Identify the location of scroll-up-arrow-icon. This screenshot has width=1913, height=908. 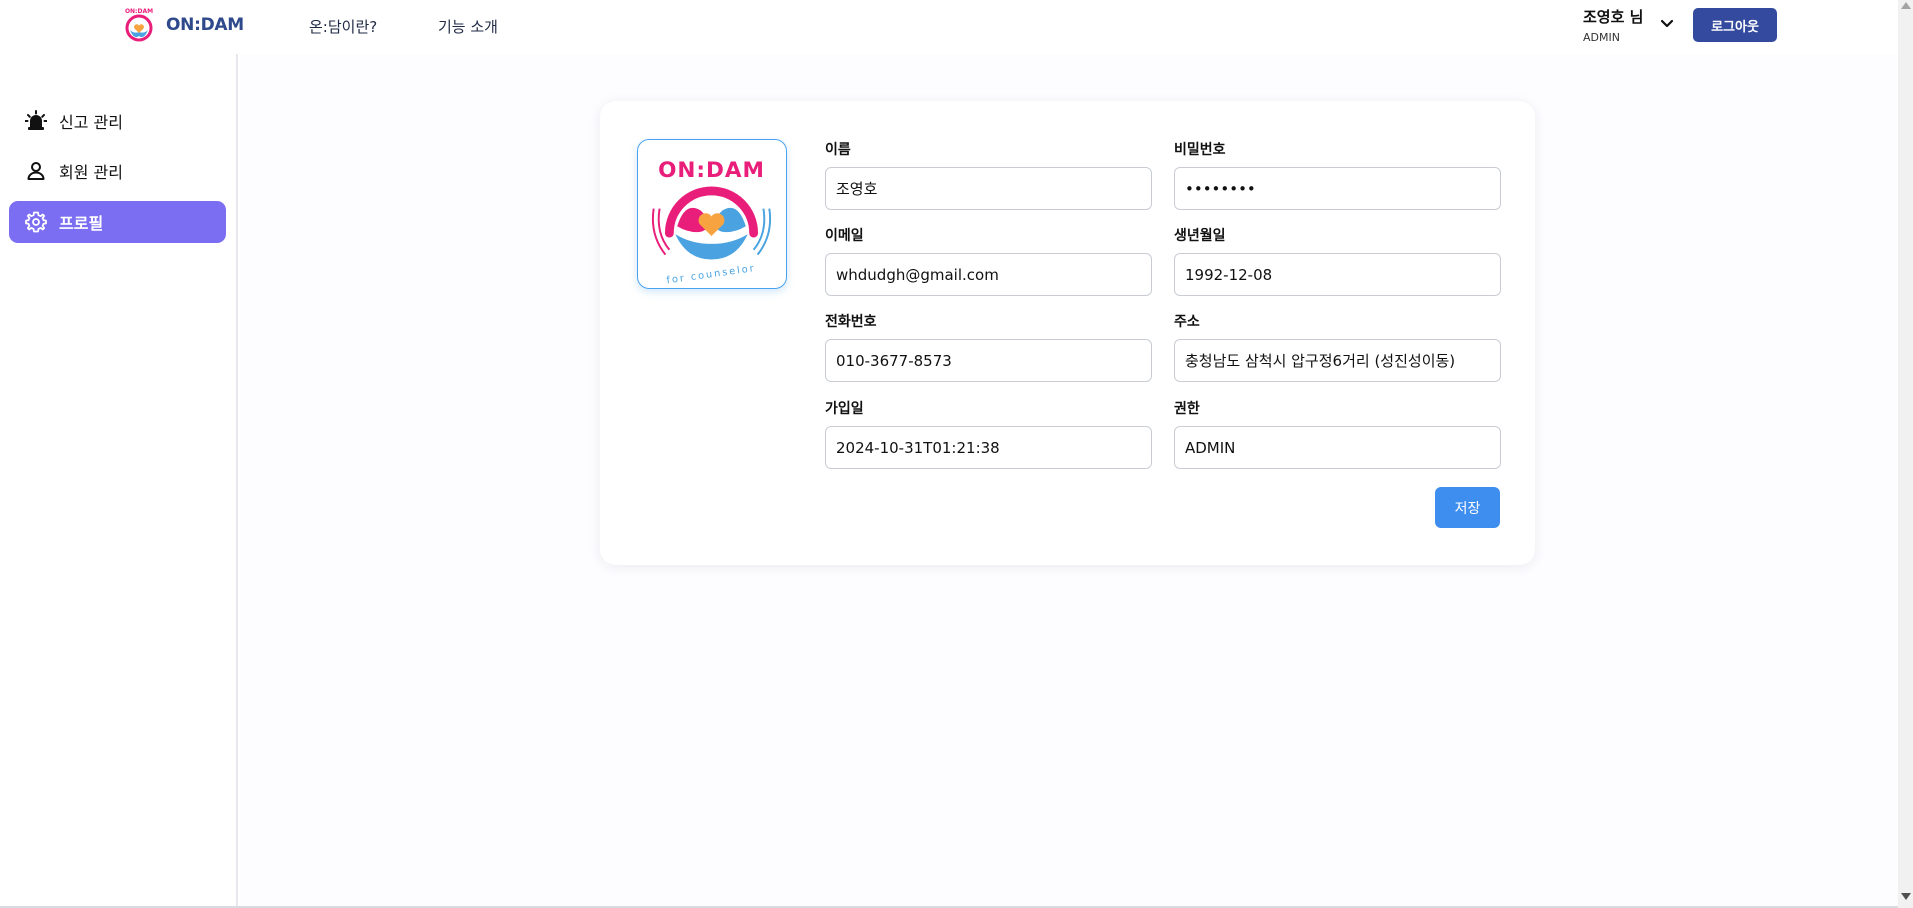
(1906, 5).